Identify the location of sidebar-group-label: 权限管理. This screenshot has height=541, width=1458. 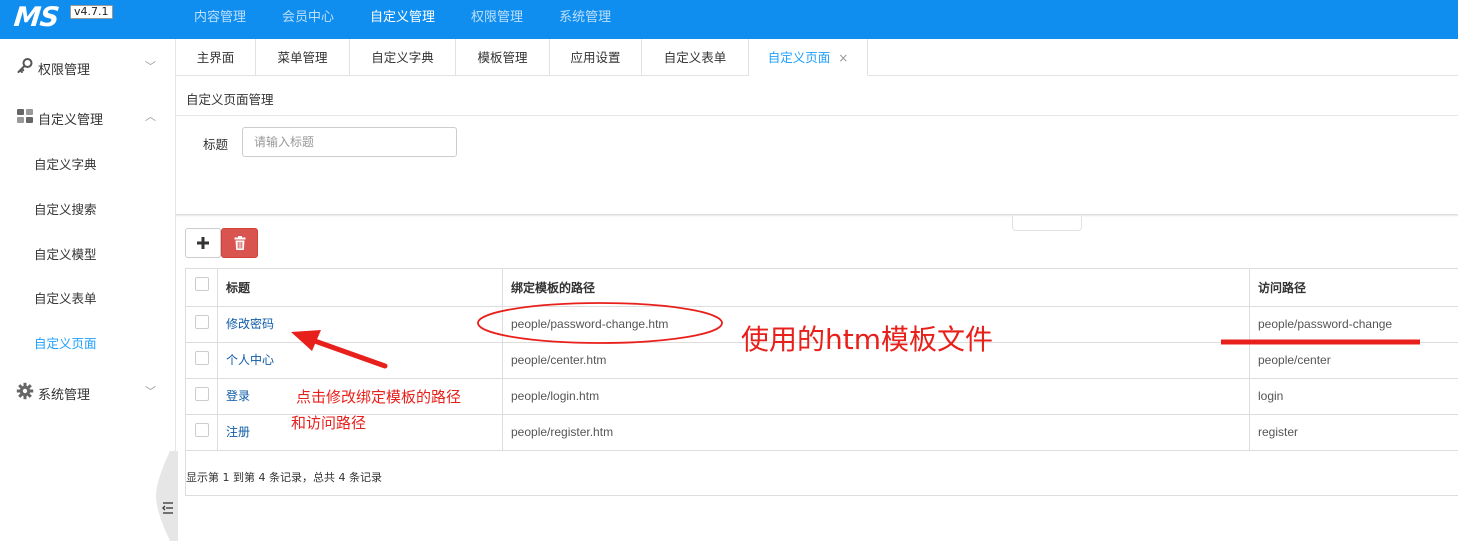
(64, 70).